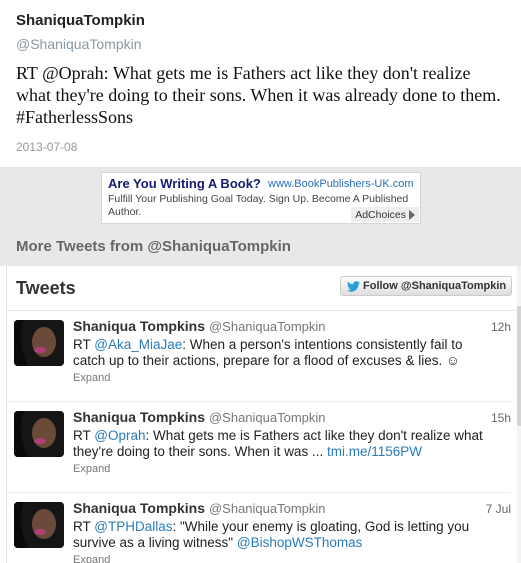 Image resolution: width=521 pixels, height=563 pixels. Describe the element at coordinates (138, 344) in the screenshot. I see `mention-link: @Aka_MiaJae` at that location.